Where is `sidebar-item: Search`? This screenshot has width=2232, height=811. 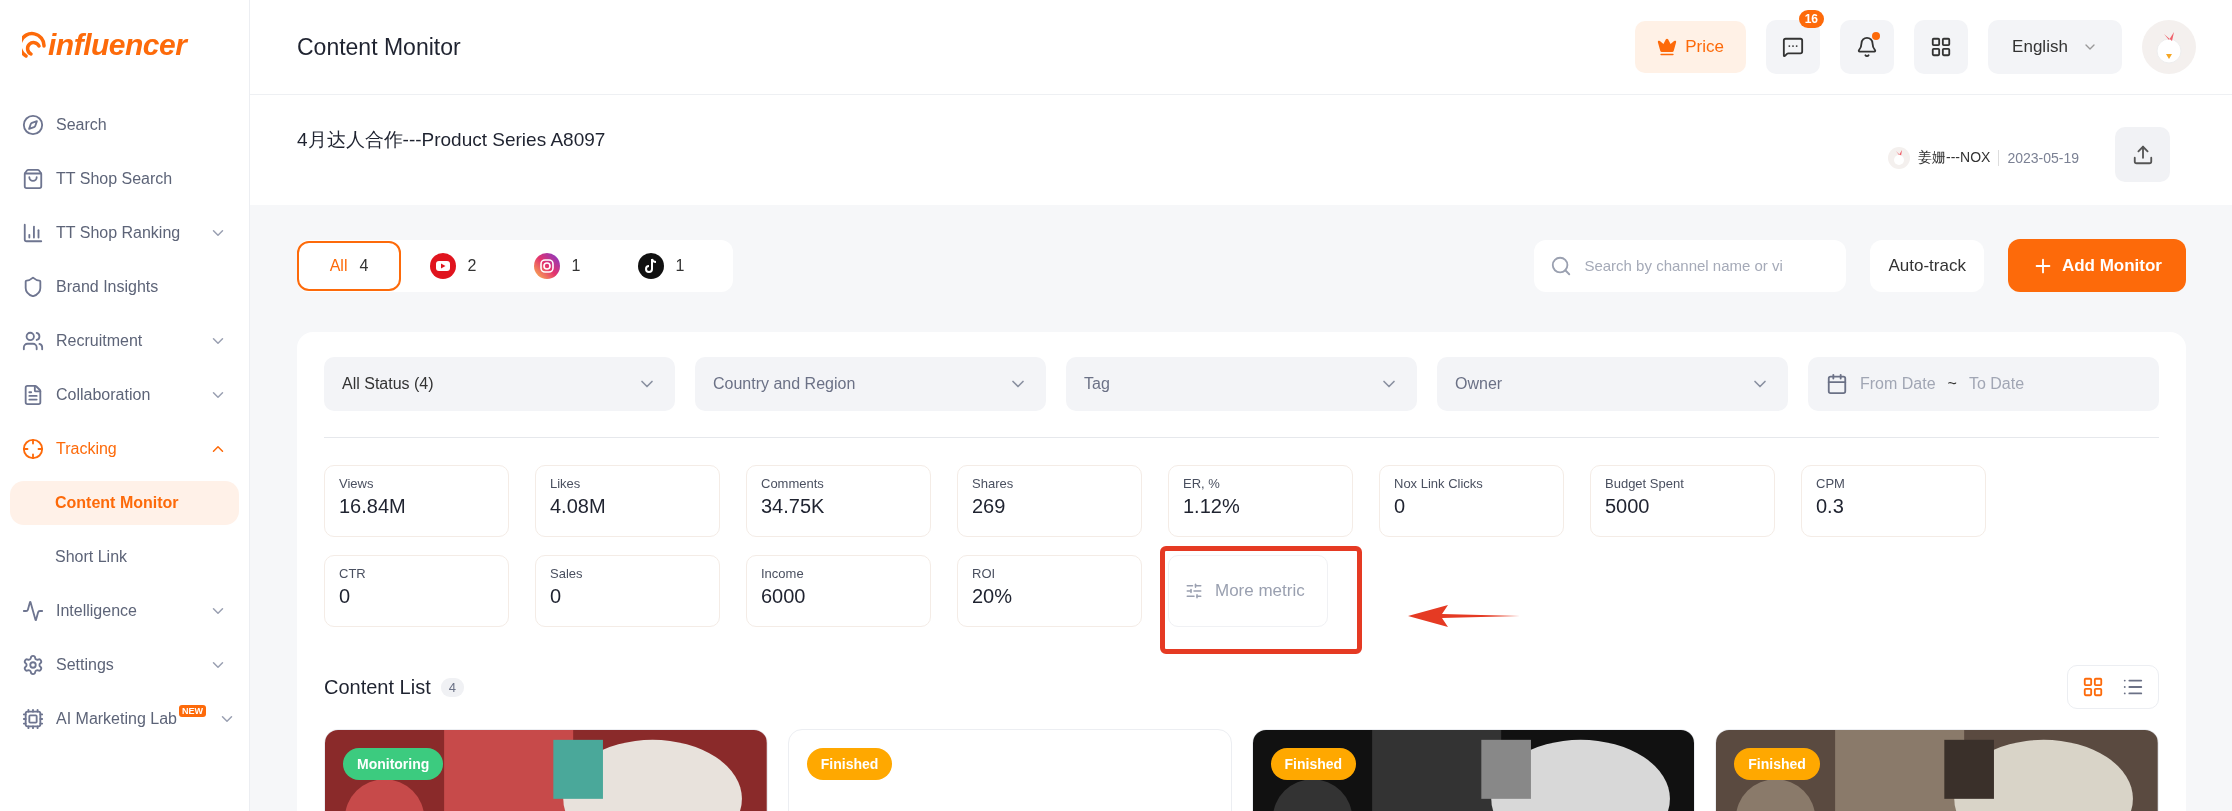 sidebar-item: Search is located at coordinates (124, 125).